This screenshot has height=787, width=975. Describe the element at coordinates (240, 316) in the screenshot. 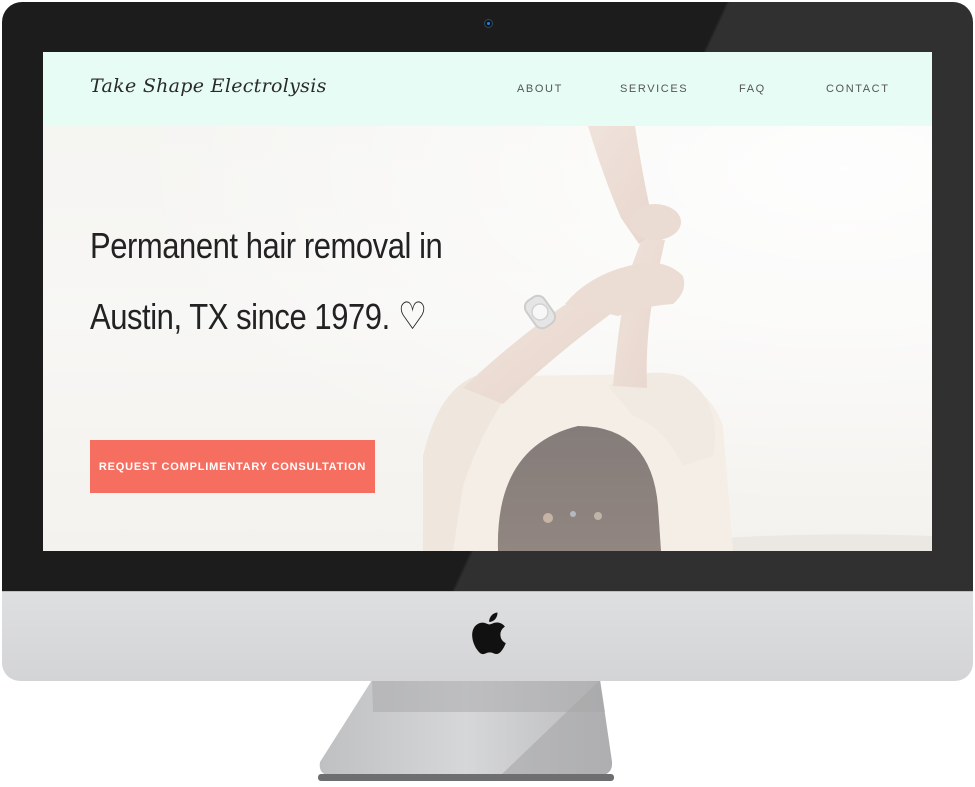

I see `headline-text: Austin, TX since 1979.` at that location.